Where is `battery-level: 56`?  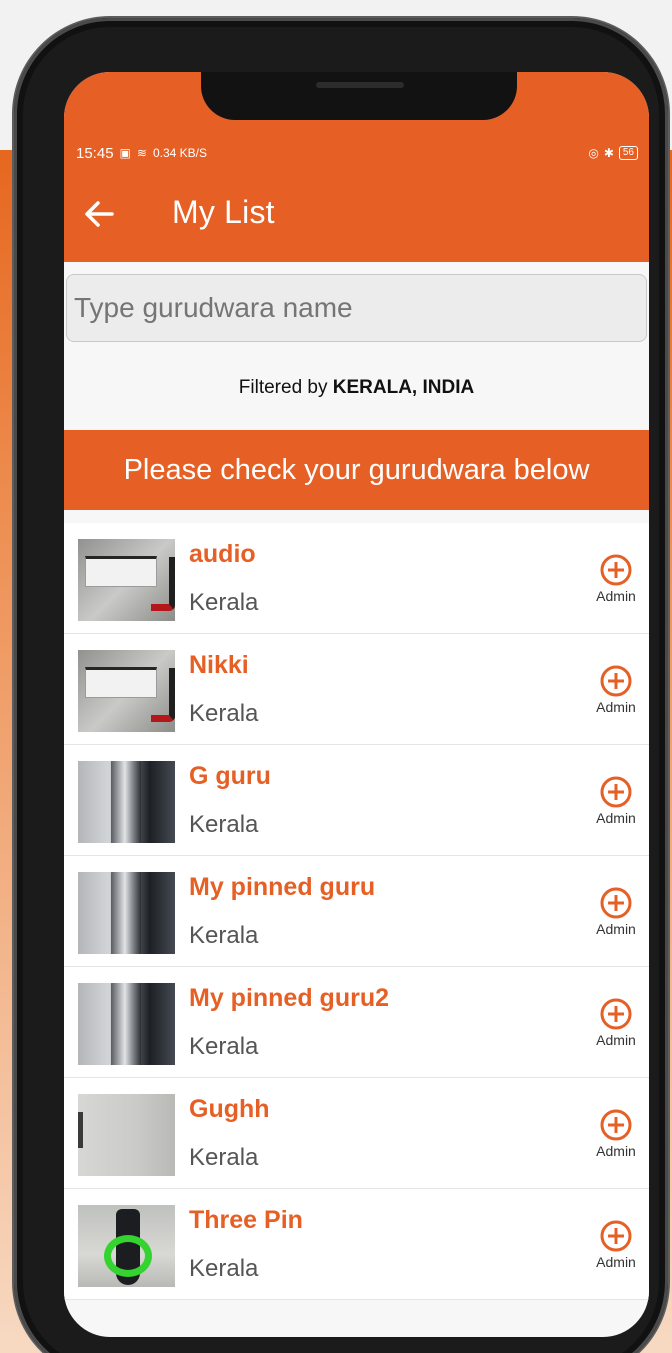
battery-level: 56 is located at coordinates (628, 152).